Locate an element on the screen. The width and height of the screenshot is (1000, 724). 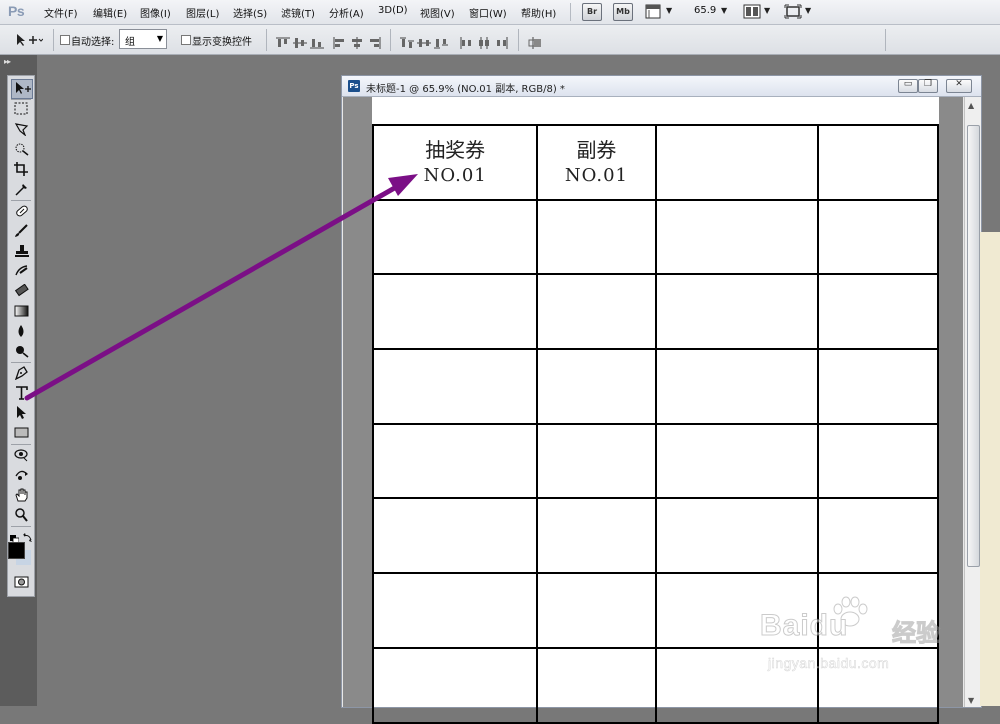
restore-button: ❐ is located at coordinates (928, 86).